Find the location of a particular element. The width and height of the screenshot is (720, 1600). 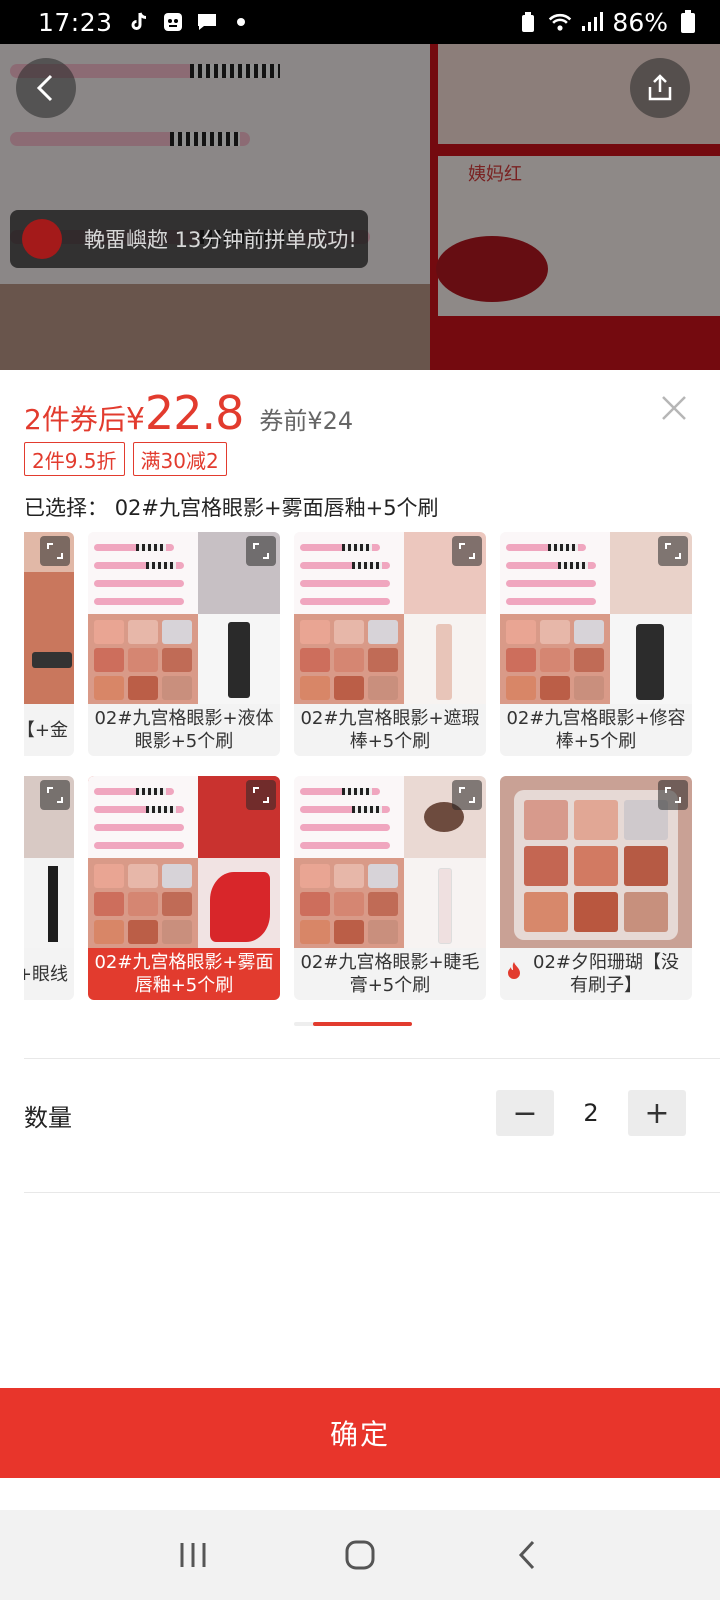

close-button is located at coordinates (674, 408).